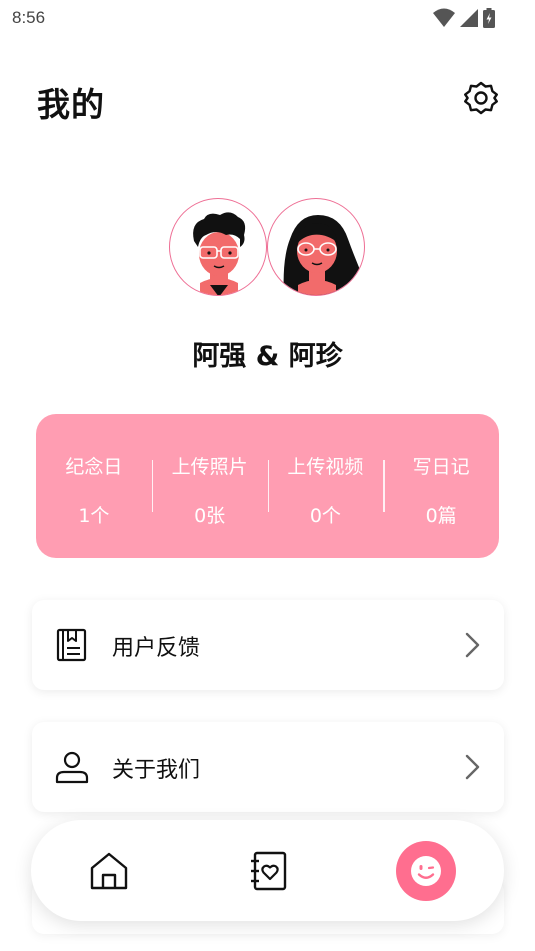  I want to click on feedback-book-icon, so click(71, 645).